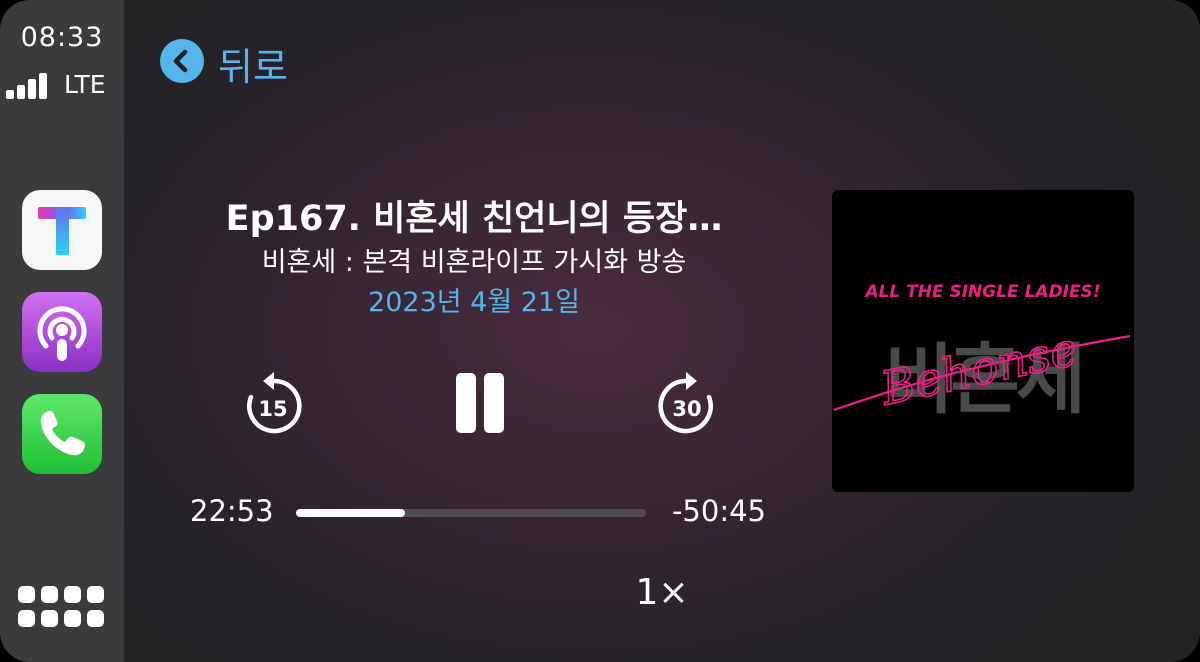 The width and height of the screenshot is (1200, 662). I want to click on status-time: 08:33, so click(62, 37).